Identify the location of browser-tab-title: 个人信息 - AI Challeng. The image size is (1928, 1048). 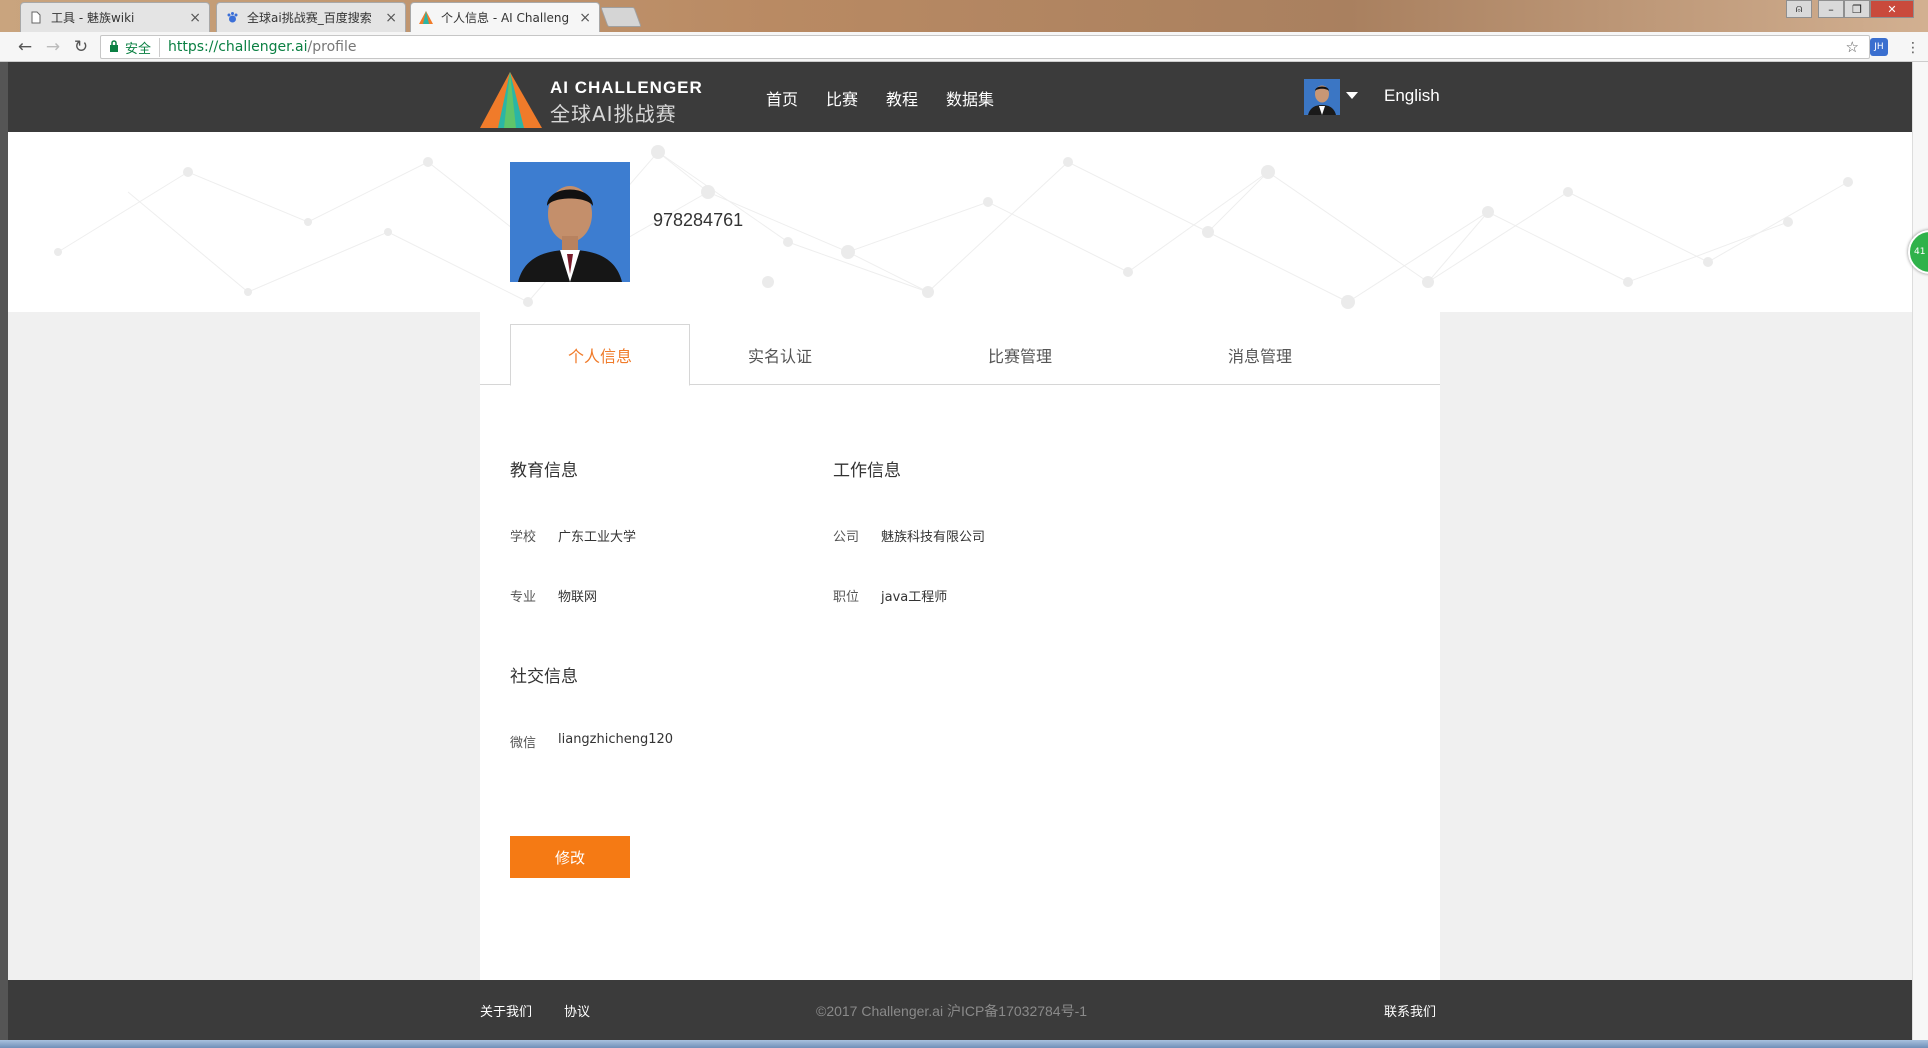
(505, 18).